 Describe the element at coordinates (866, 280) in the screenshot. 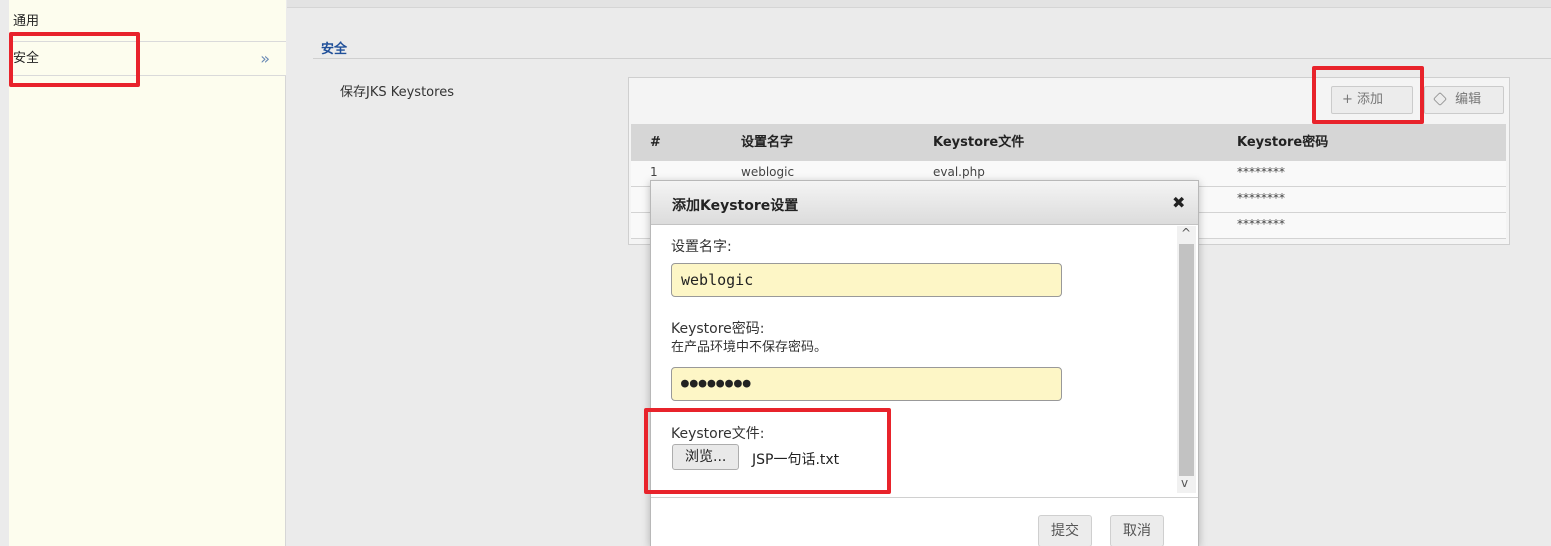

I see `name-input: weblogic` at that location.